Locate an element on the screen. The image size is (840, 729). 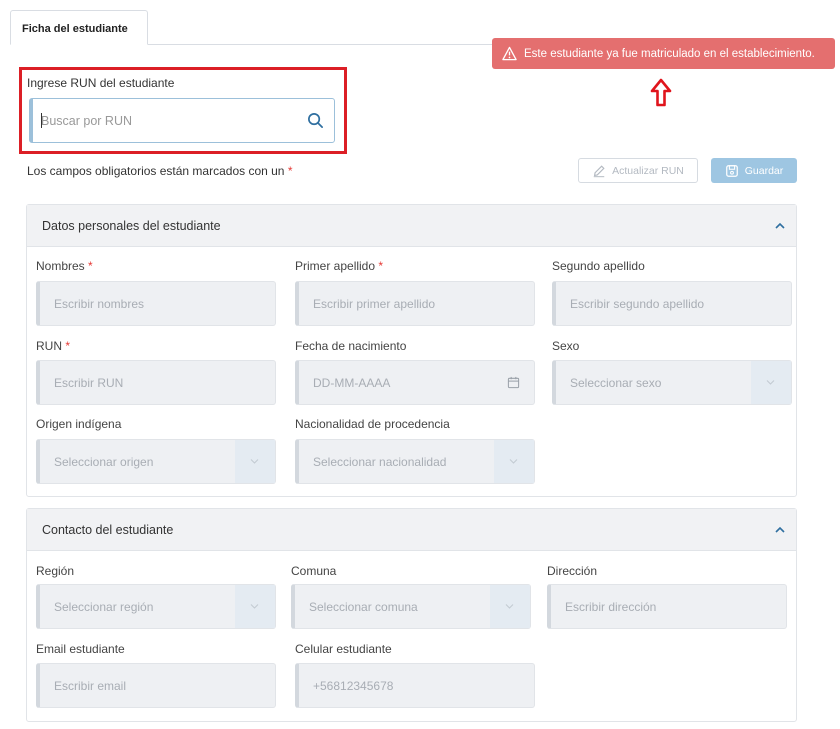
fecha-nacimiento-input: DD-MM-AAAA is located at coordinates (415, 382).